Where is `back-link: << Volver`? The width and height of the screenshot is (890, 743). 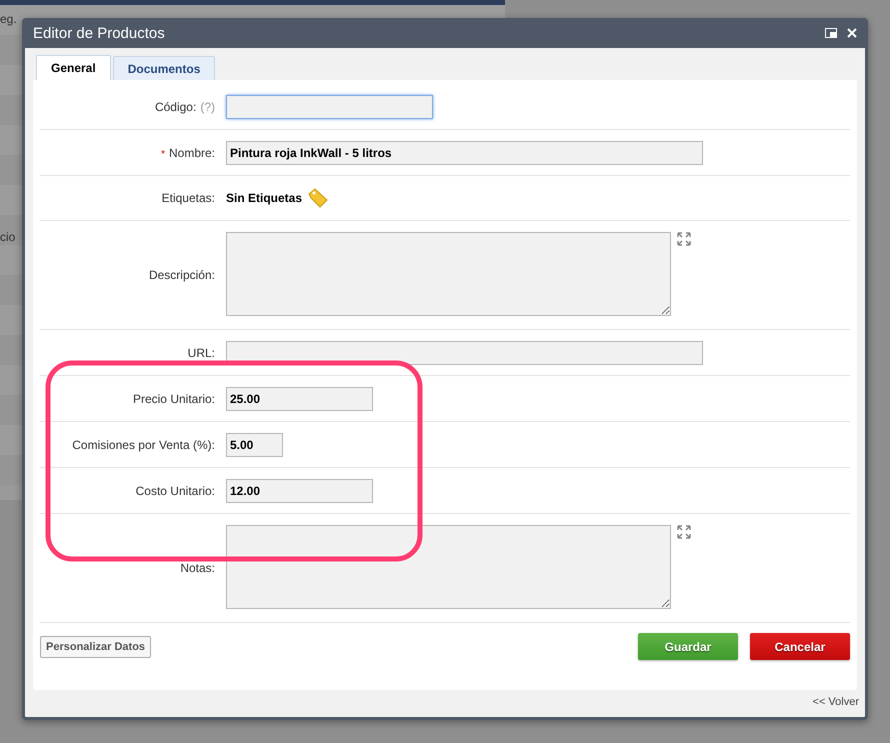 back-link: << Volver is located at coordinates (835, 702).